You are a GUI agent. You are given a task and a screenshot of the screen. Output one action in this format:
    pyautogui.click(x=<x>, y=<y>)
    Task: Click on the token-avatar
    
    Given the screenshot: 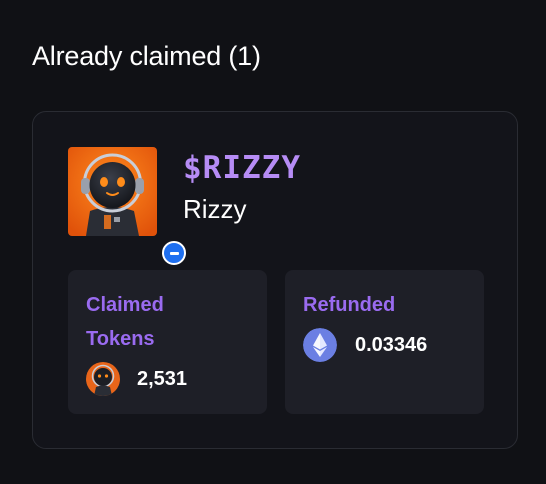 What is the action you would take?
    pyautogui.click(x=127, y=206)
    